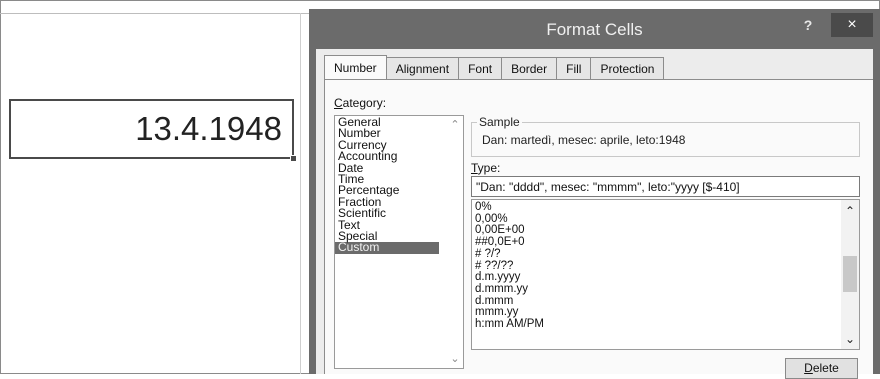 This screenshot has width=880, height=379. I want to click on format-list-scrollbar: ⌃ ⌄, so click(850, 274).